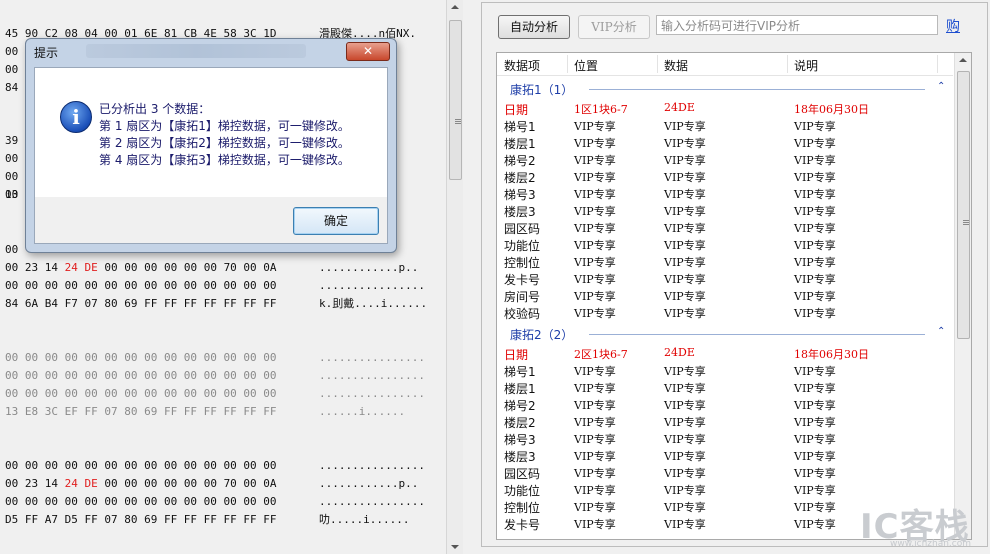 The width and height of the screenshot is (990, 554). I want to click on column-header-description: 说明, so click(806, 65).